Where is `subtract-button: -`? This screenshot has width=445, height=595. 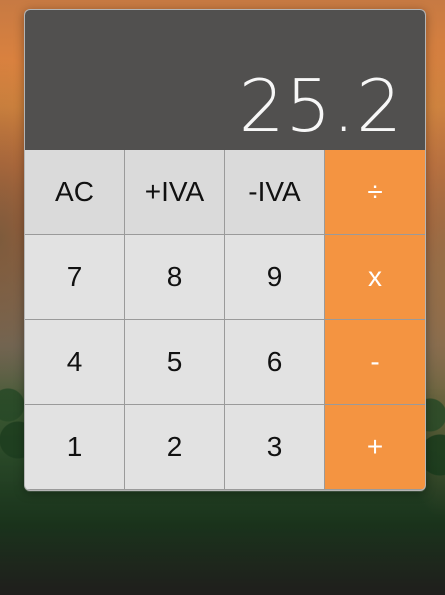
subtract-button: - is located at coordinates (375, 362).